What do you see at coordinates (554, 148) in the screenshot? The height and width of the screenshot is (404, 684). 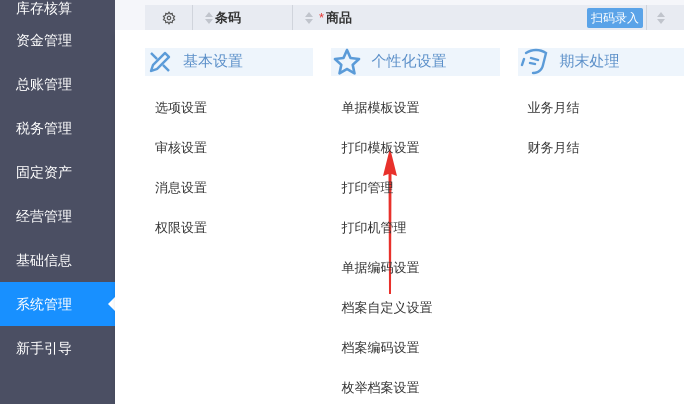 I see `menu-item: 财务月结` at bounding box center [554, 148].